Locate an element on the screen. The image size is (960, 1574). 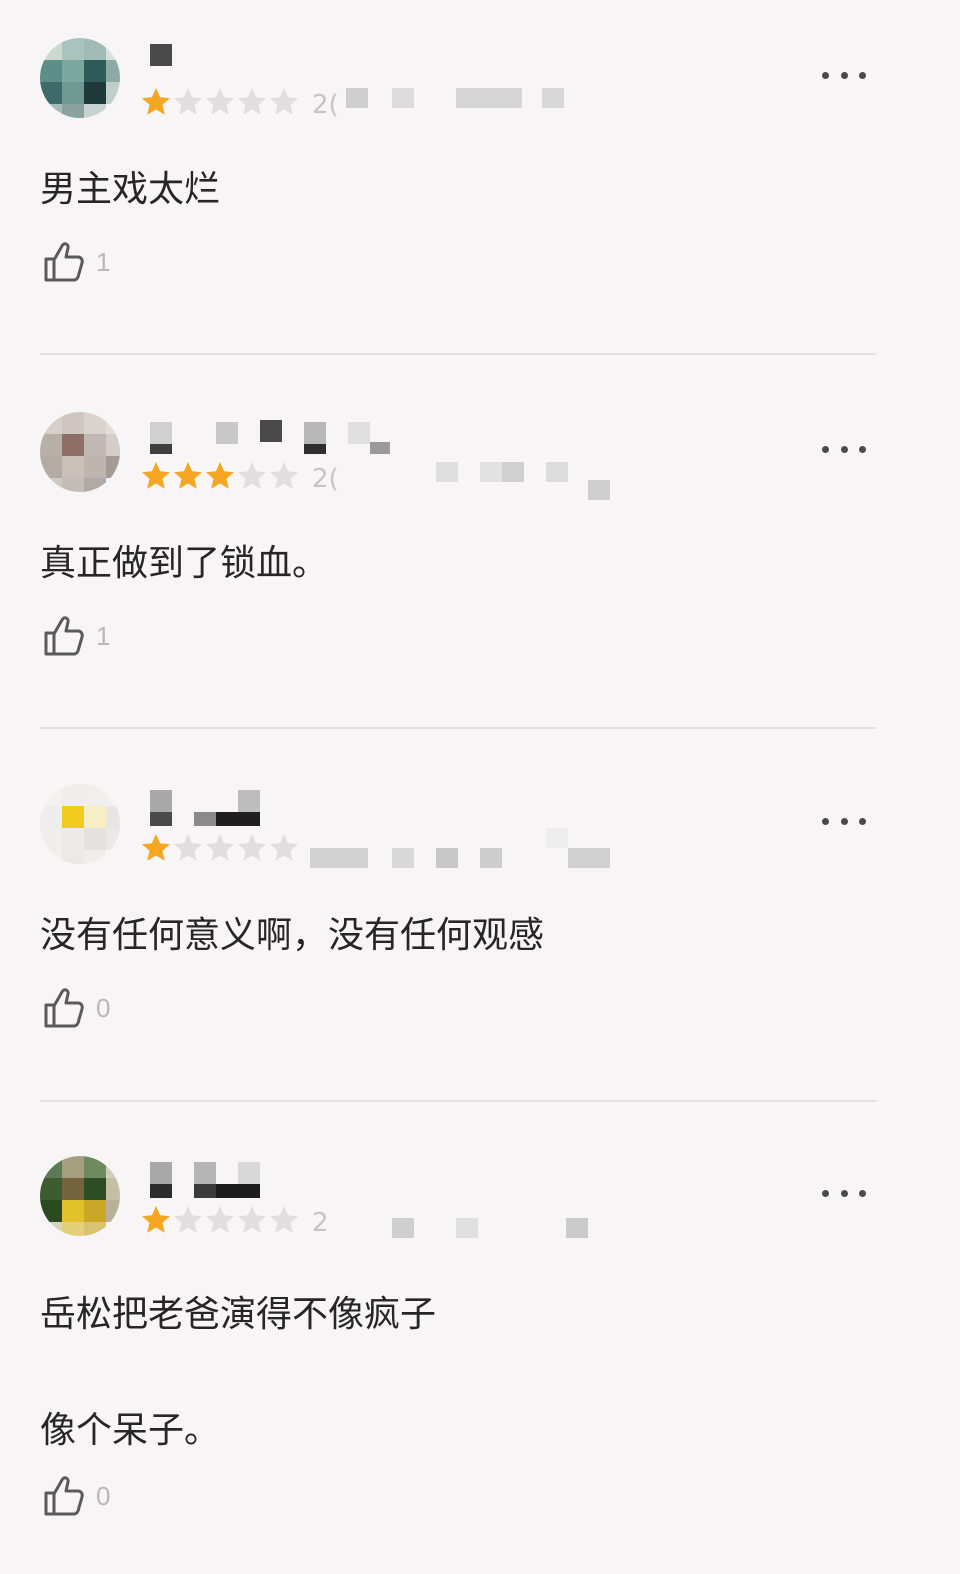
review-text: 真正做到了锁血。 is located at coordinates (184, 563).